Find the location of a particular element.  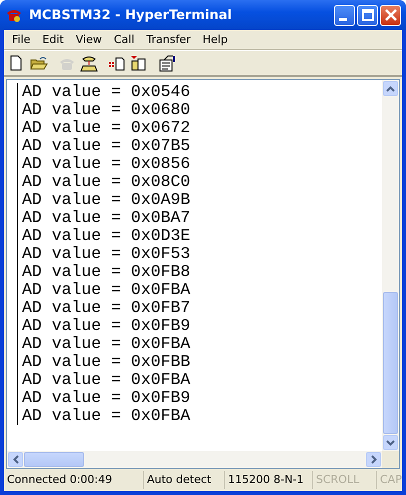

window-title: MCBSTM32 - HyperTerminal is located at coordinates (131, 15).